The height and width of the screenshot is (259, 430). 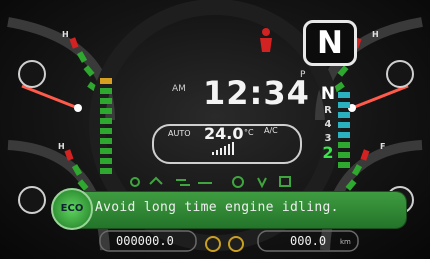 I want to click on clock-time: 12:34, so click(x=256, y=93).